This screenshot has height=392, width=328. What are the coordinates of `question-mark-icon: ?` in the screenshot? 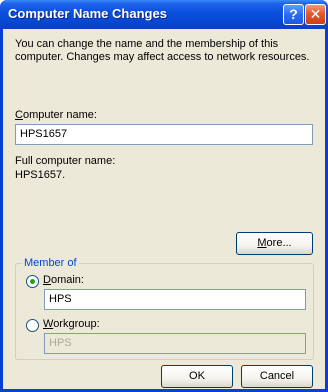 It's located at (293, 14).